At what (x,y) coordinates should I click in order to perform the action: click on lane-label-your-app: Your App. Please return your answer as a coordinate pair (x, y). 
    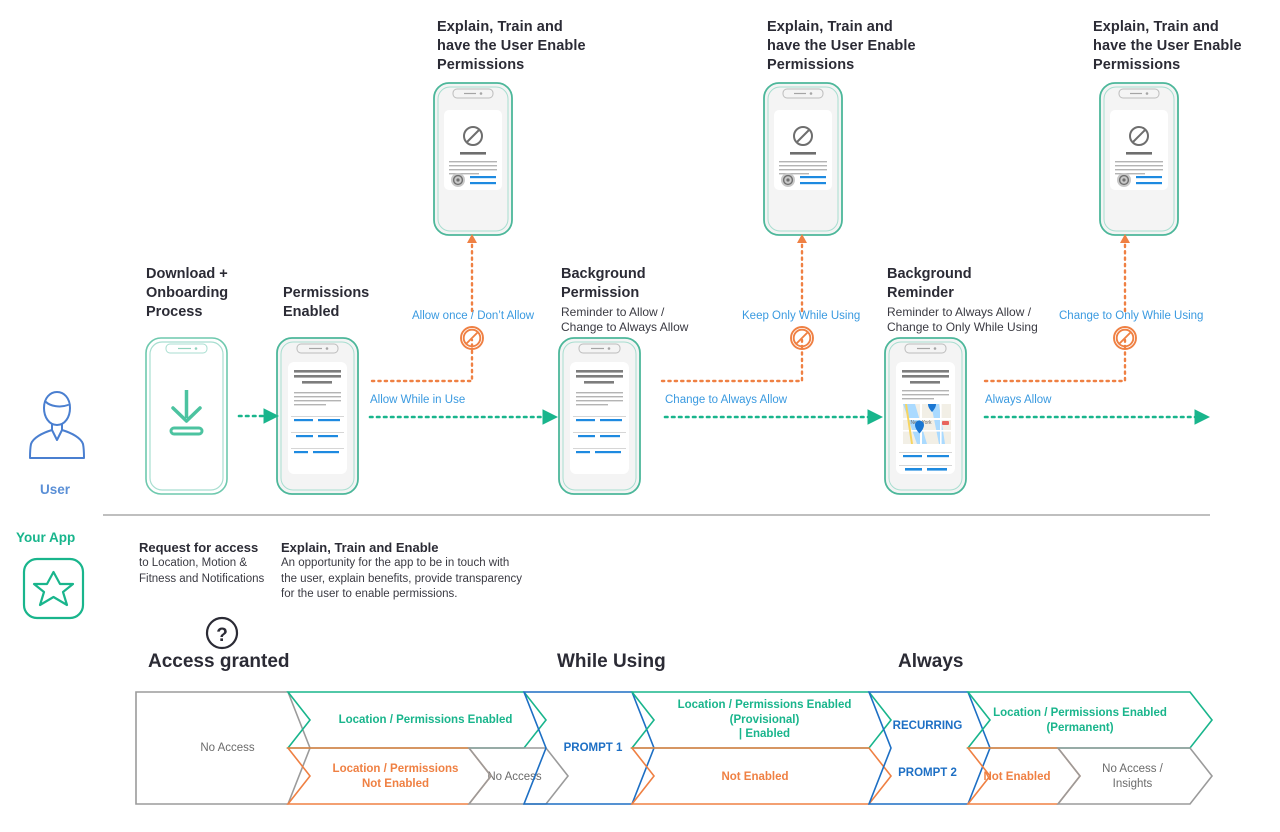
    Looking at the image, I should click on (46, 537).